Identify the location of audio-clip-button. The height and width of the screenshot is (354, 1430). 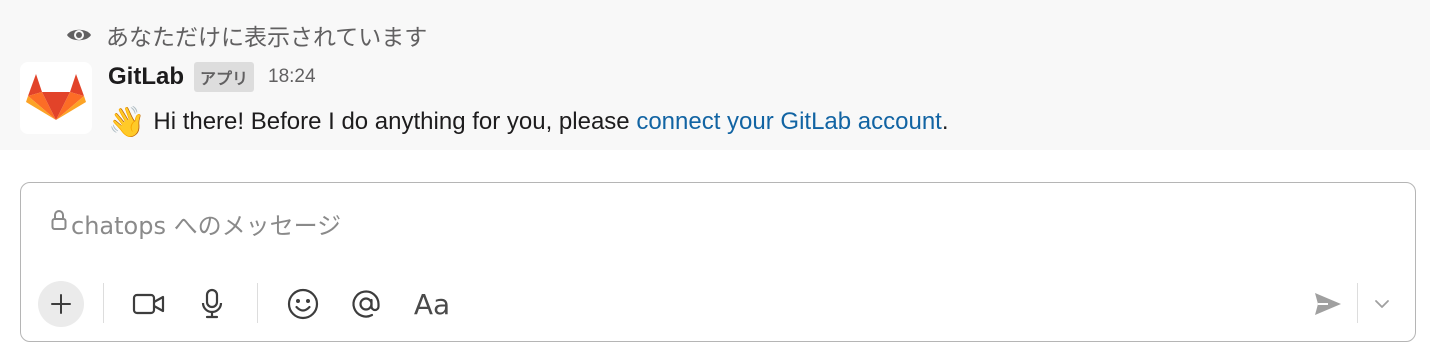
(212, 304).